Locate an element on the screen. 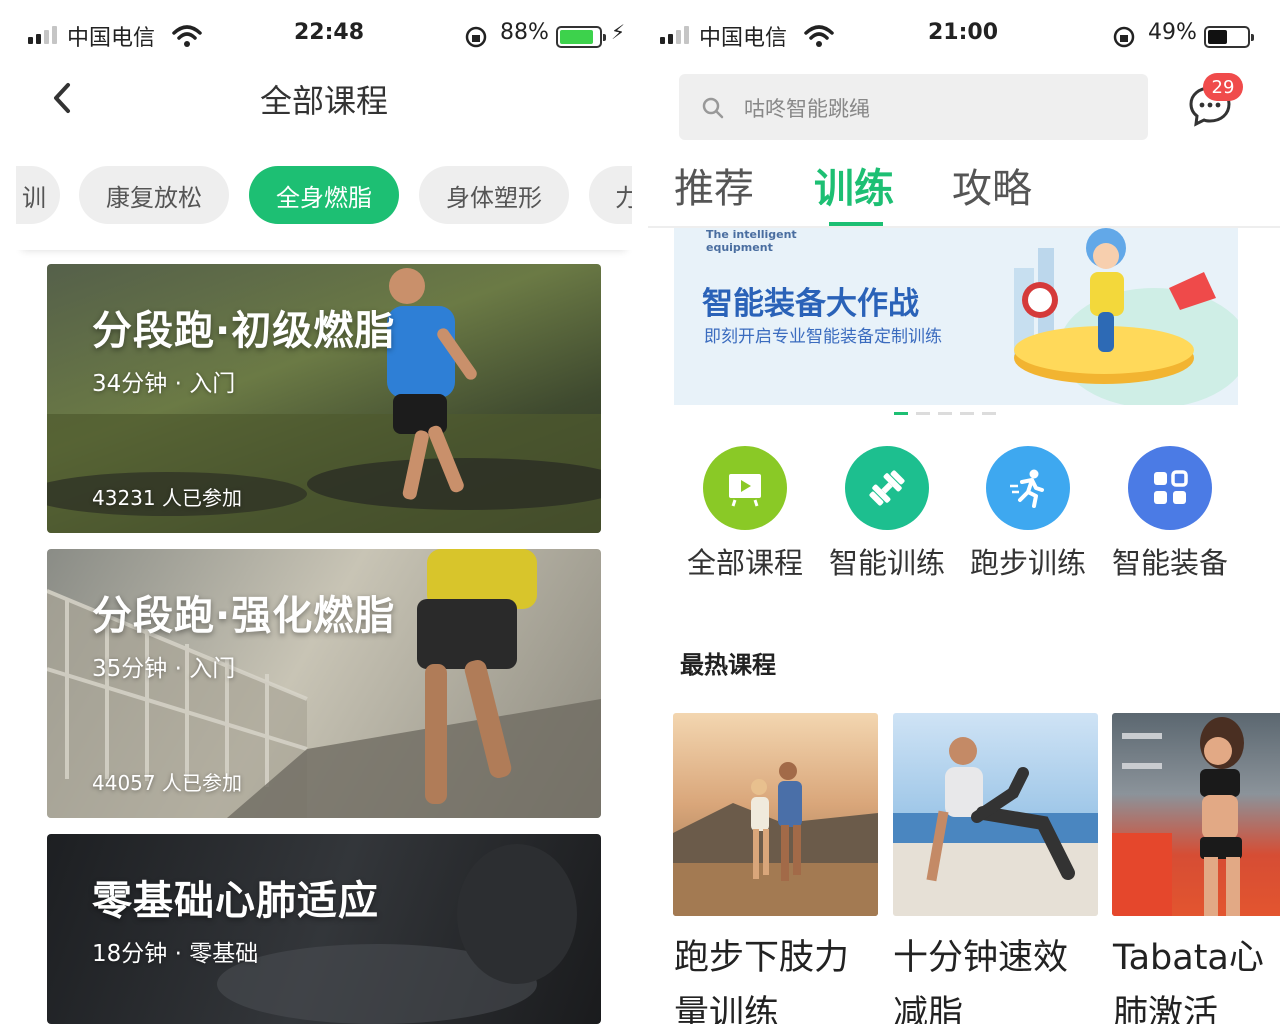 The width and height of the screenshot is (1280, 1024). all-courses-button is located at coordinates (745, 488).